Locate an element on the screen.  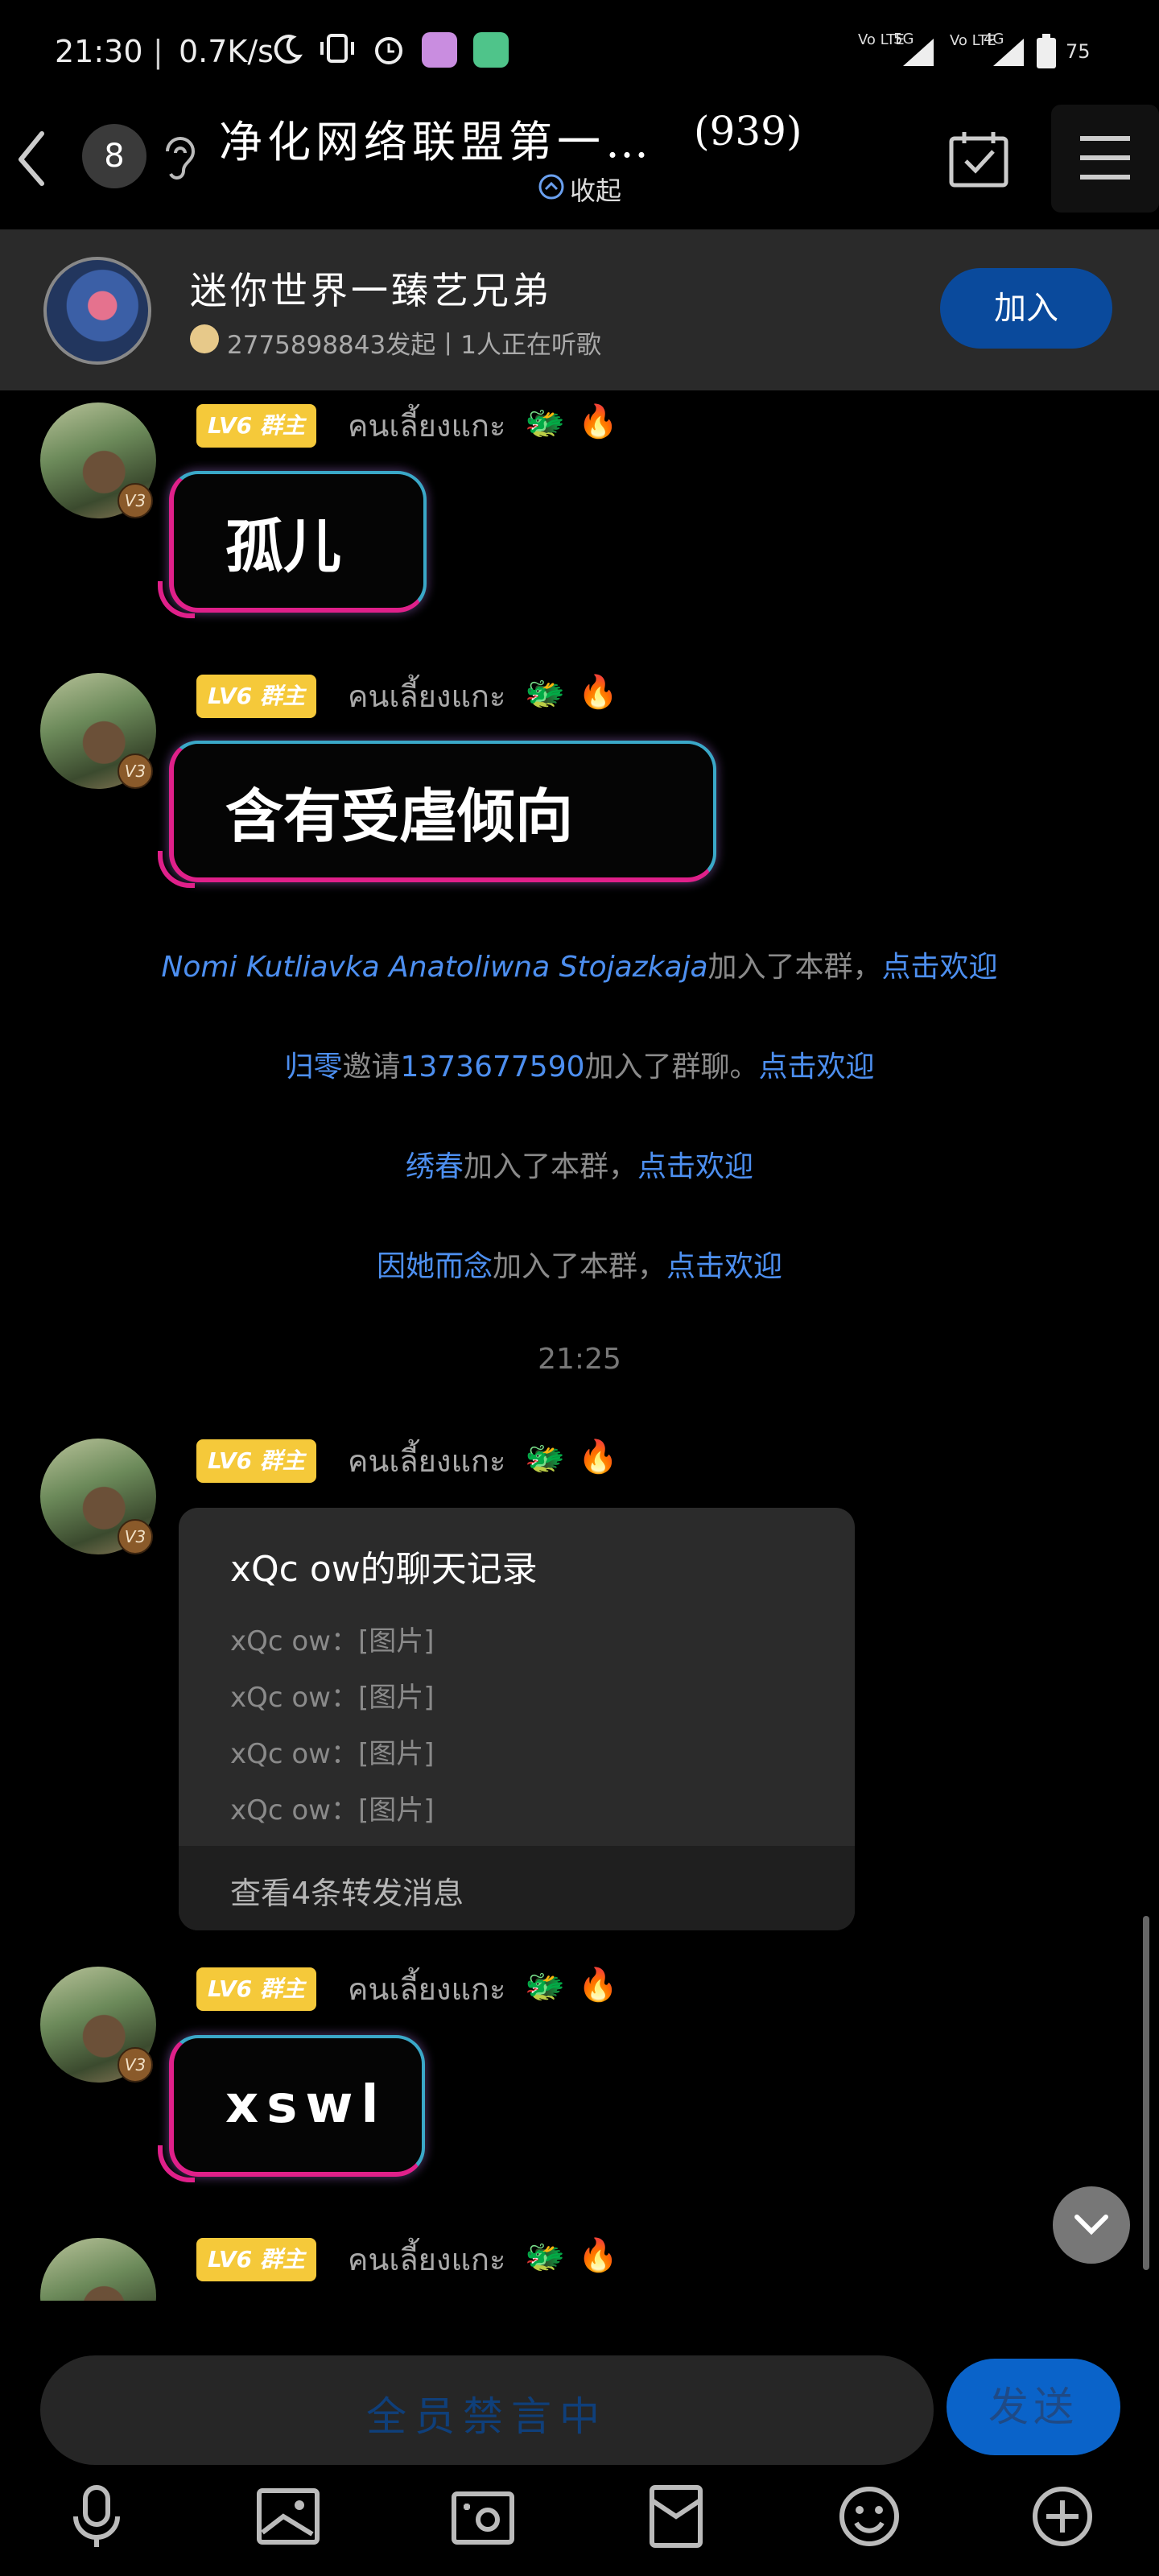
sender-avatar is located at coordinates (98, 2269).